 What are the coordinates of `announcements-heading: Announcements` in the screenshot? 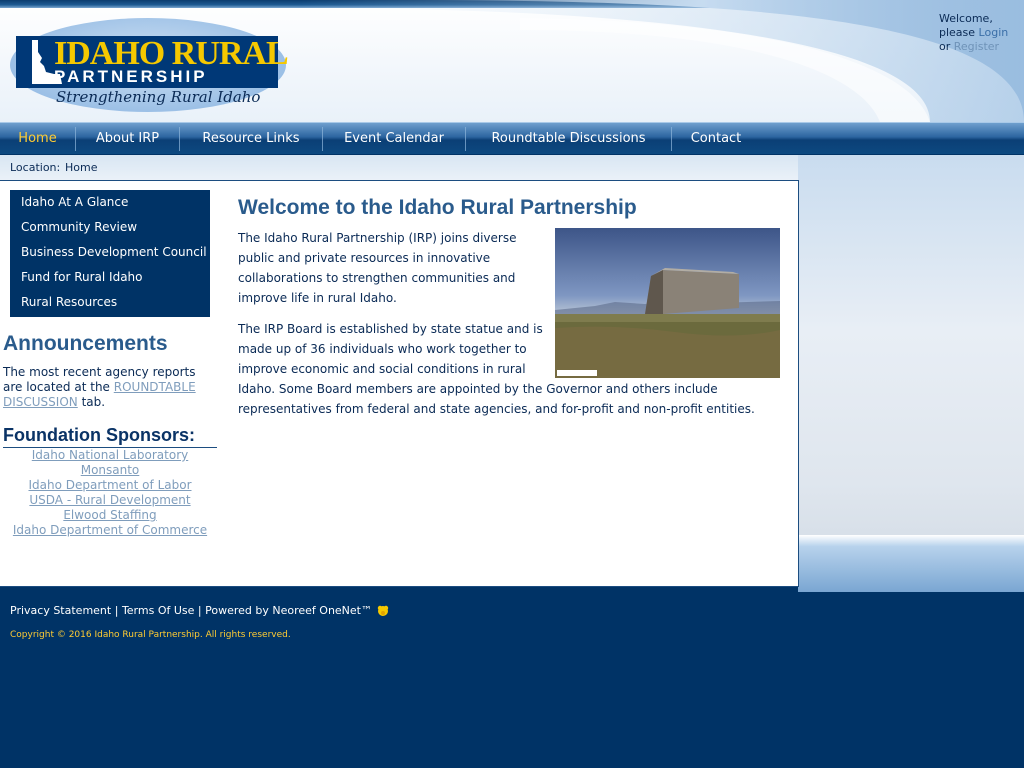 It's located at (85, 343).